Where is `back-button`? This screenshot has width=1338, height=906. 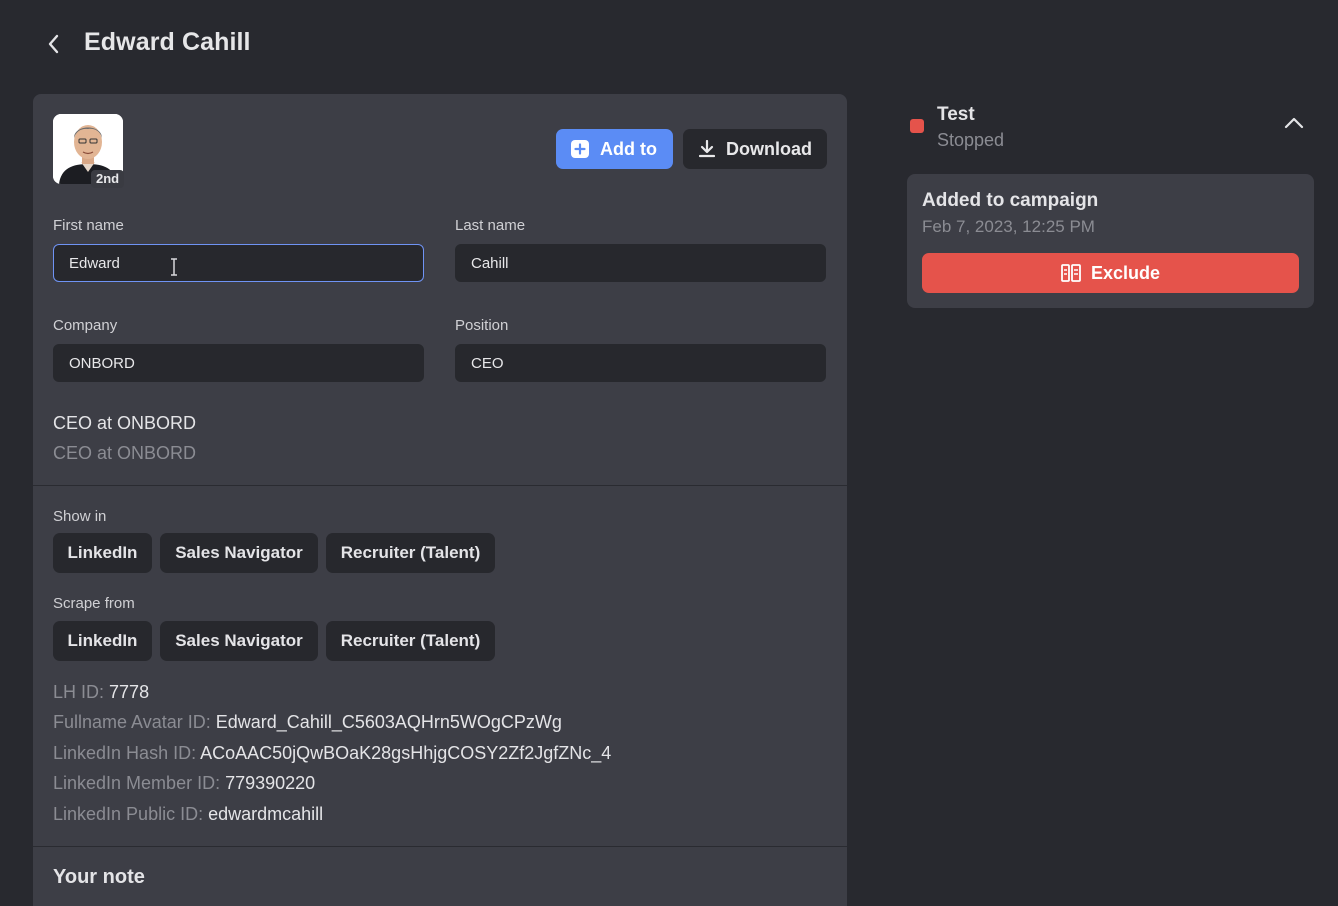 back-button is located at coordinates (54, 44).